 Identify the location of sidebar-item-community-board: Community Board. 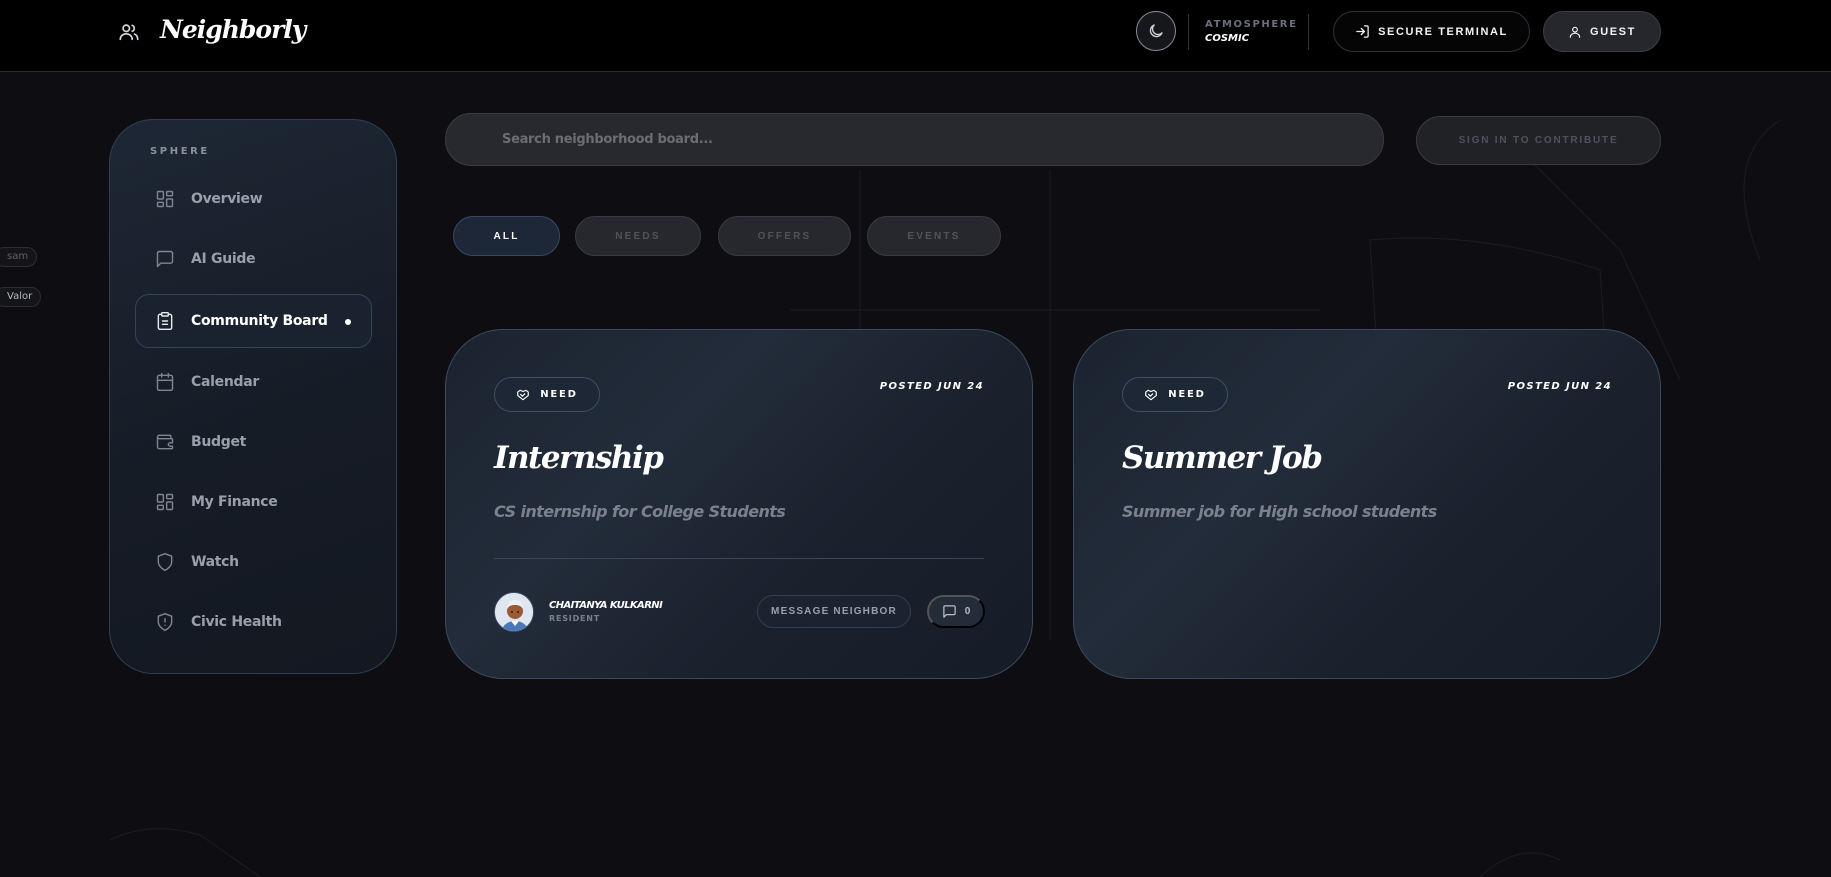
(253, 321).